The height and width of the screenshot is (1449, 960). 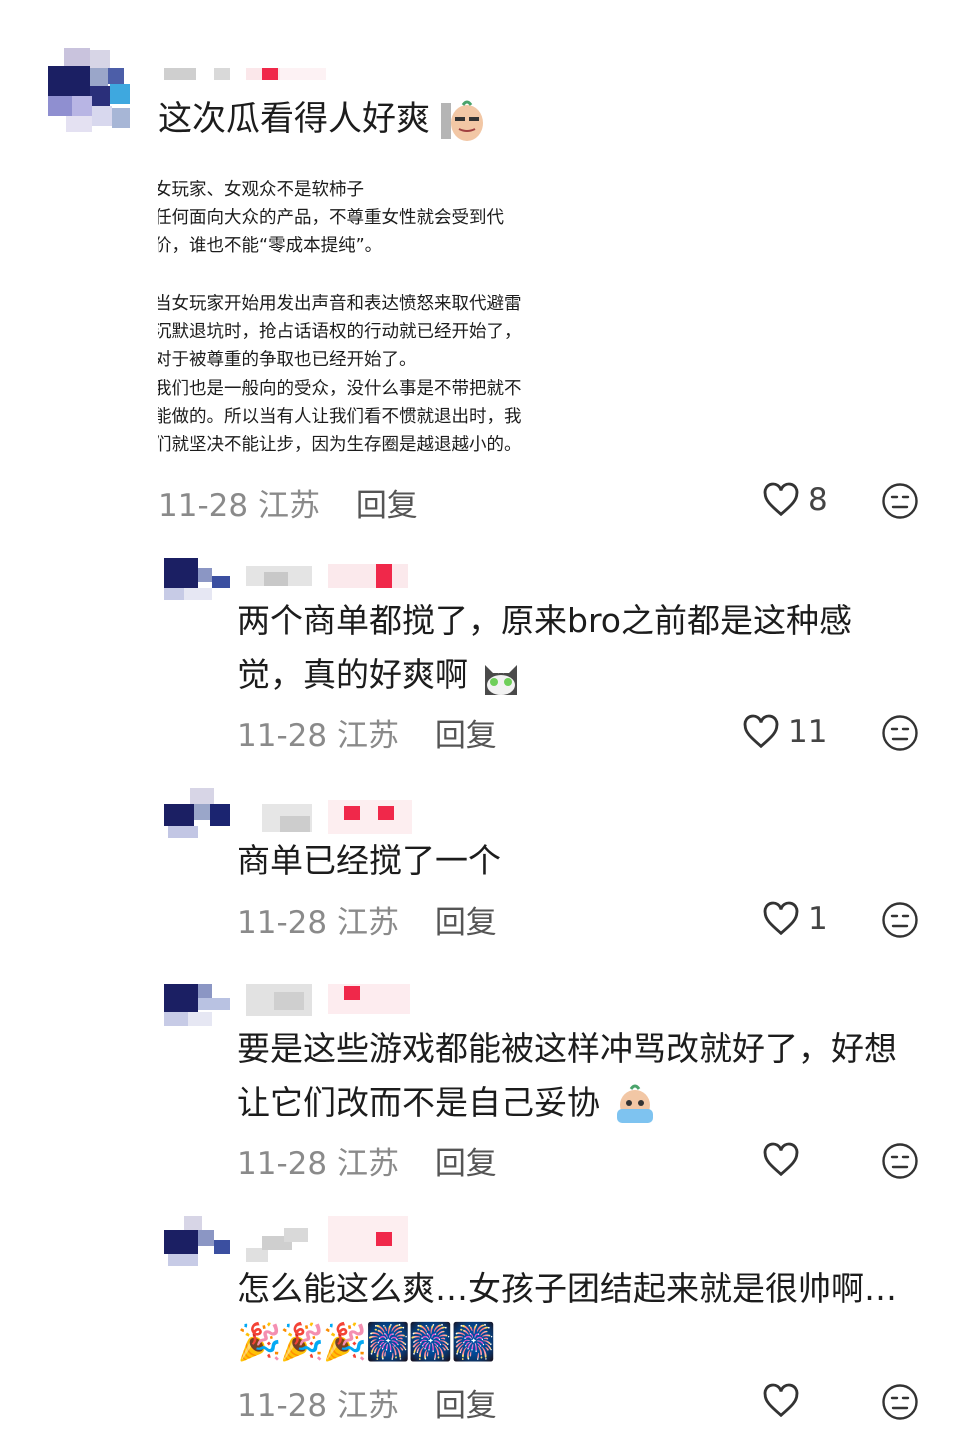 What do you see at coordinates (500, 679) in the screenshot?
I see `cat-emoji` at bounding box center [500, 679].